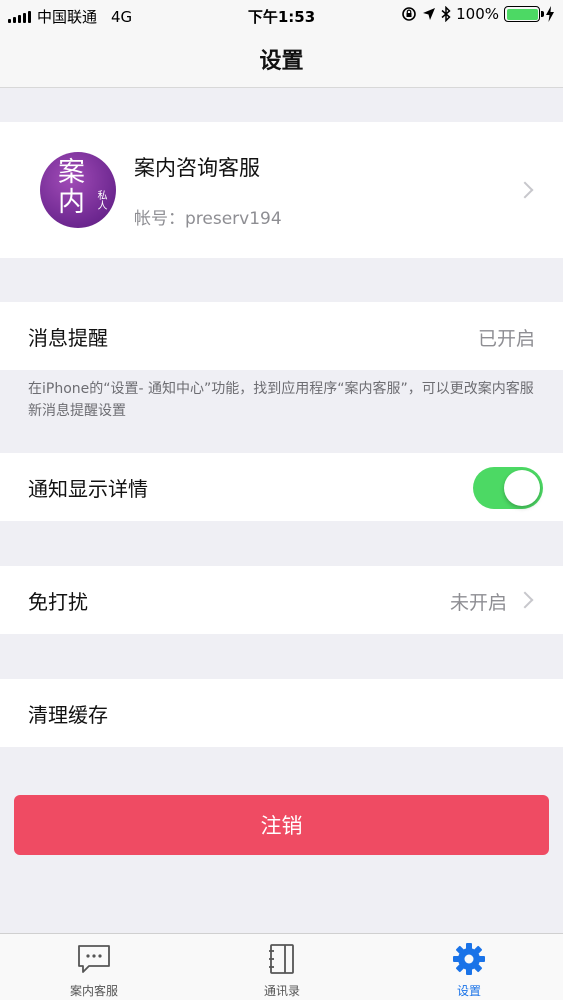  What do you see at coordinates (524, 14) in the screenshot?
I see `battery-icon` at bounding box center [524, 14].